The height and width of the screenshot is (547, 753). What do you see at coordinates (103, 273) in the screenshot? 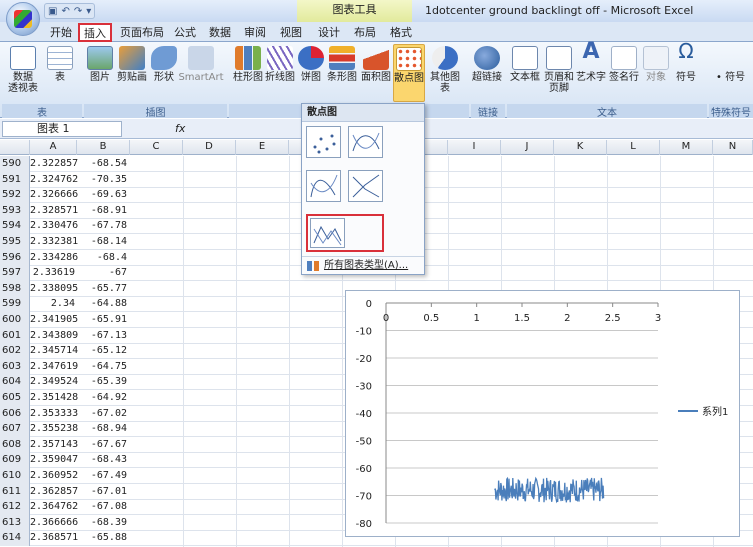
I see `cell-b: -67` at bounding box center [103, 273].